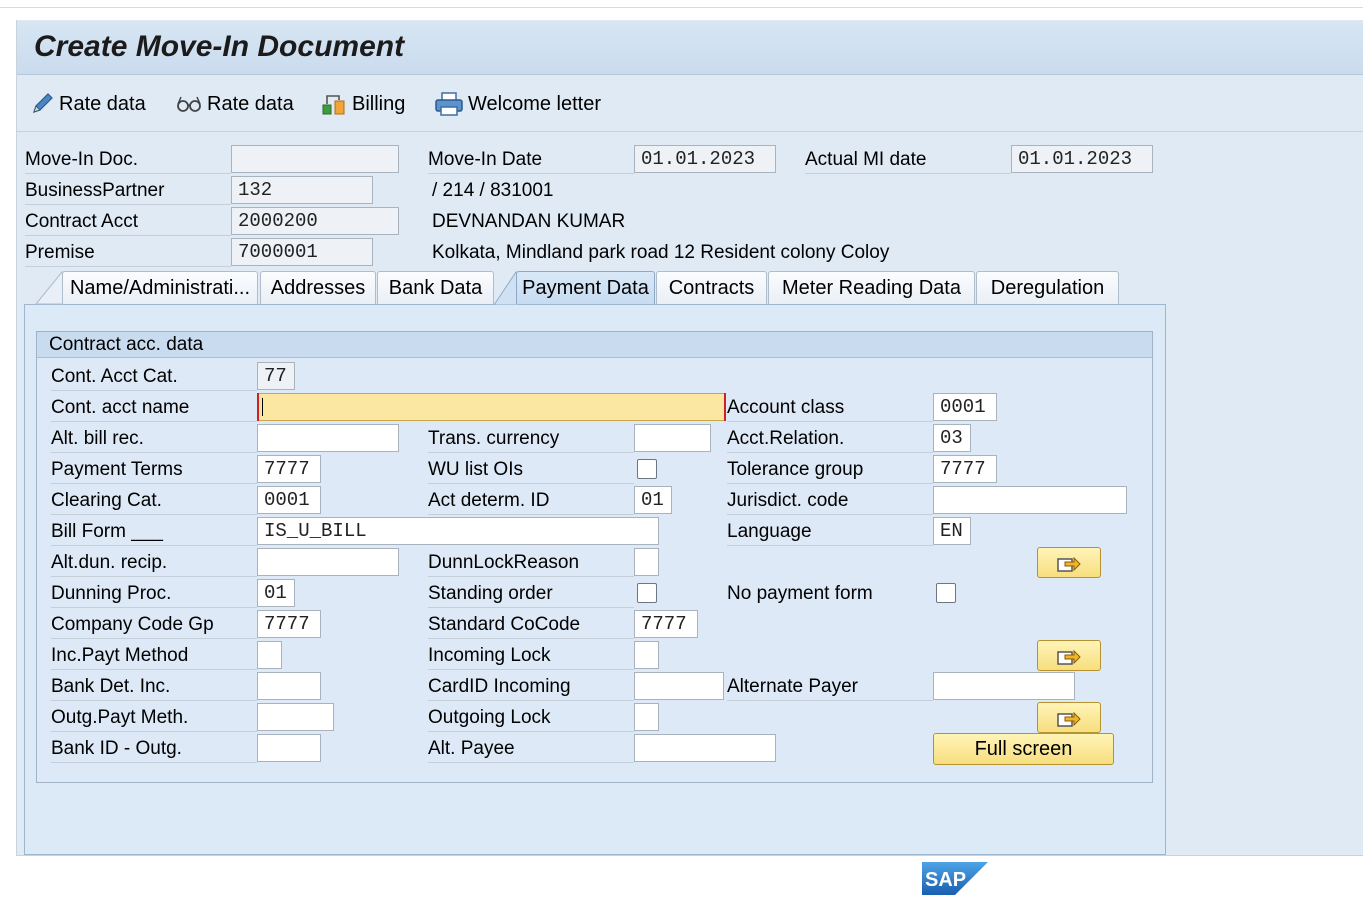 Image resolution: width=1363 pixels, height=902 pixels. What do you see at coordinates (126, 344) in the screenshot?
I see `group-title: Contract acc. data` at bounding box center [126, 344].